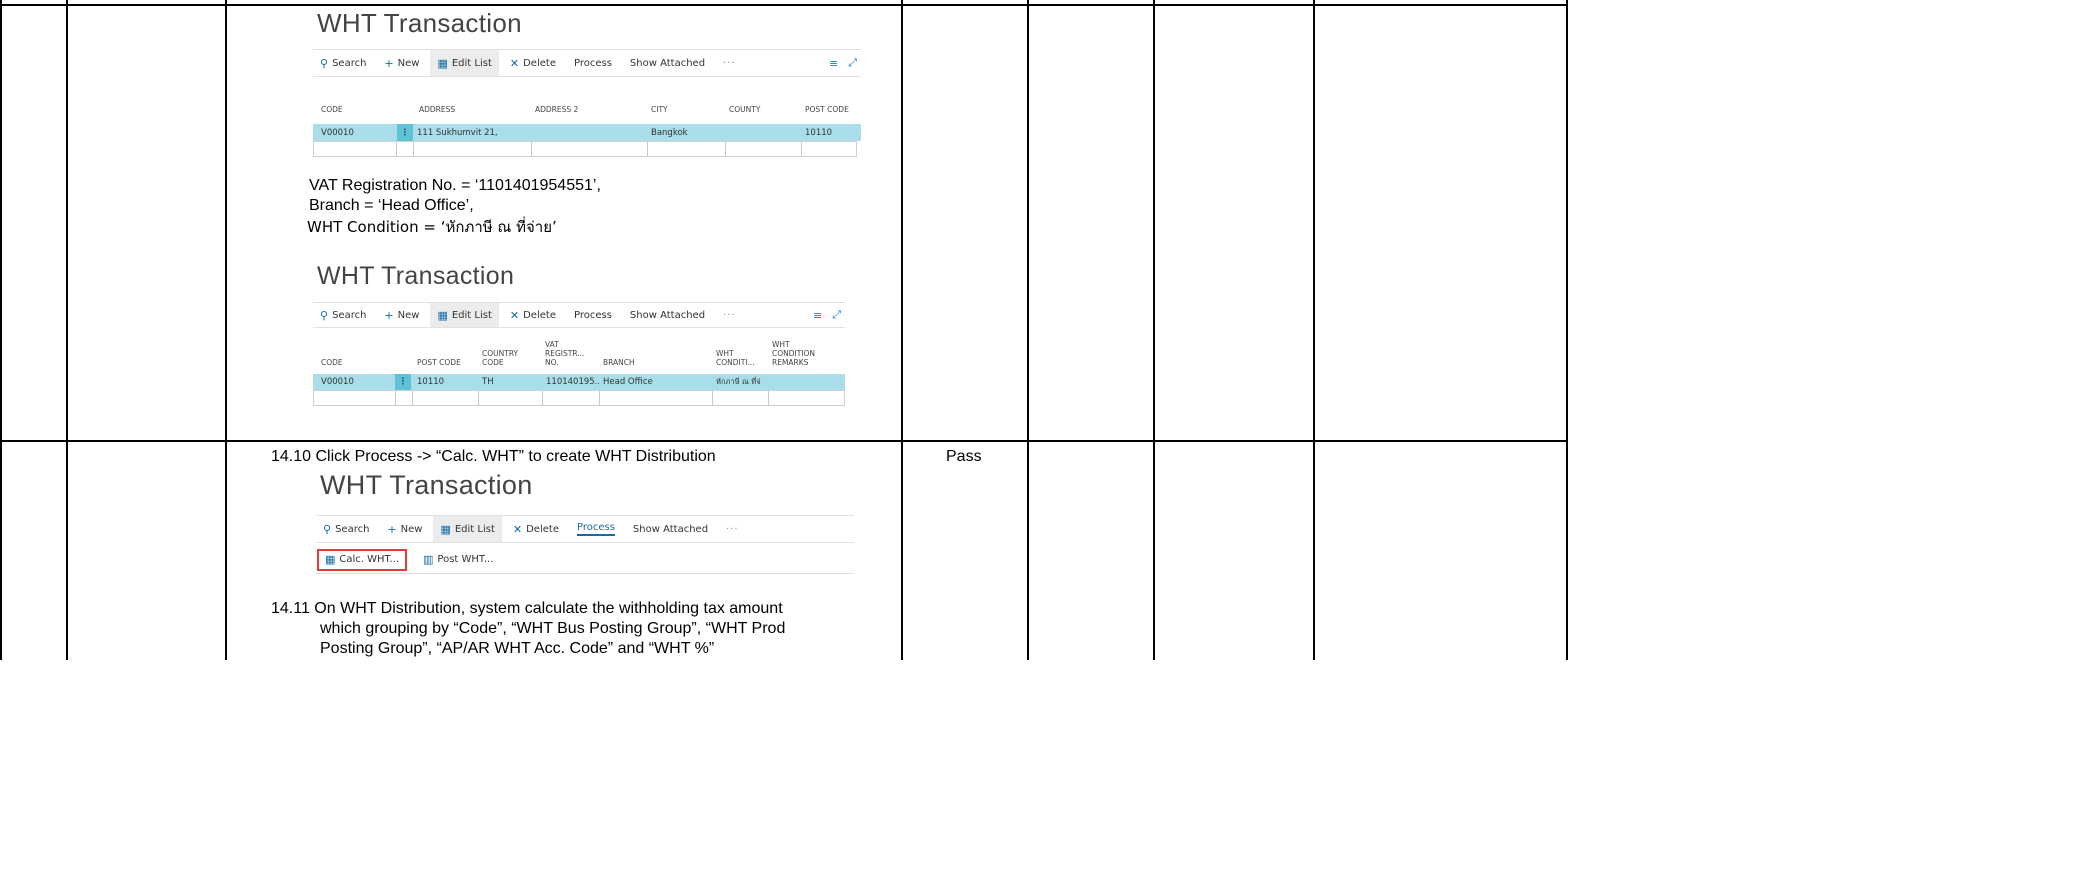 Image resolution: width=2094 pixels, height=882 pixels. I want to click on column-header-address: ADDRESS, so click(437, 109).